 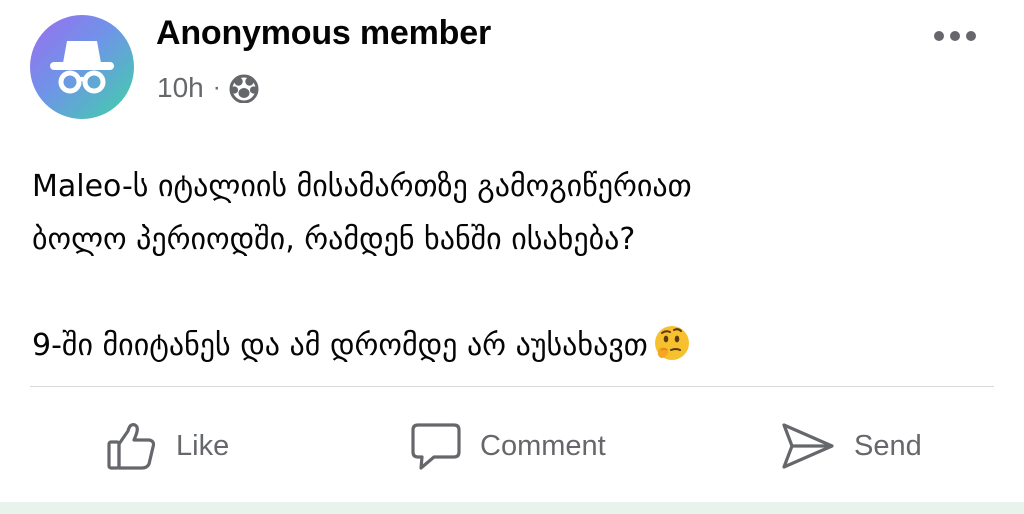 I want to click on post-text-line: Maleo-ს იტალიის მისამართზე გამოგიწერიათ, so click(x=362, y=186).